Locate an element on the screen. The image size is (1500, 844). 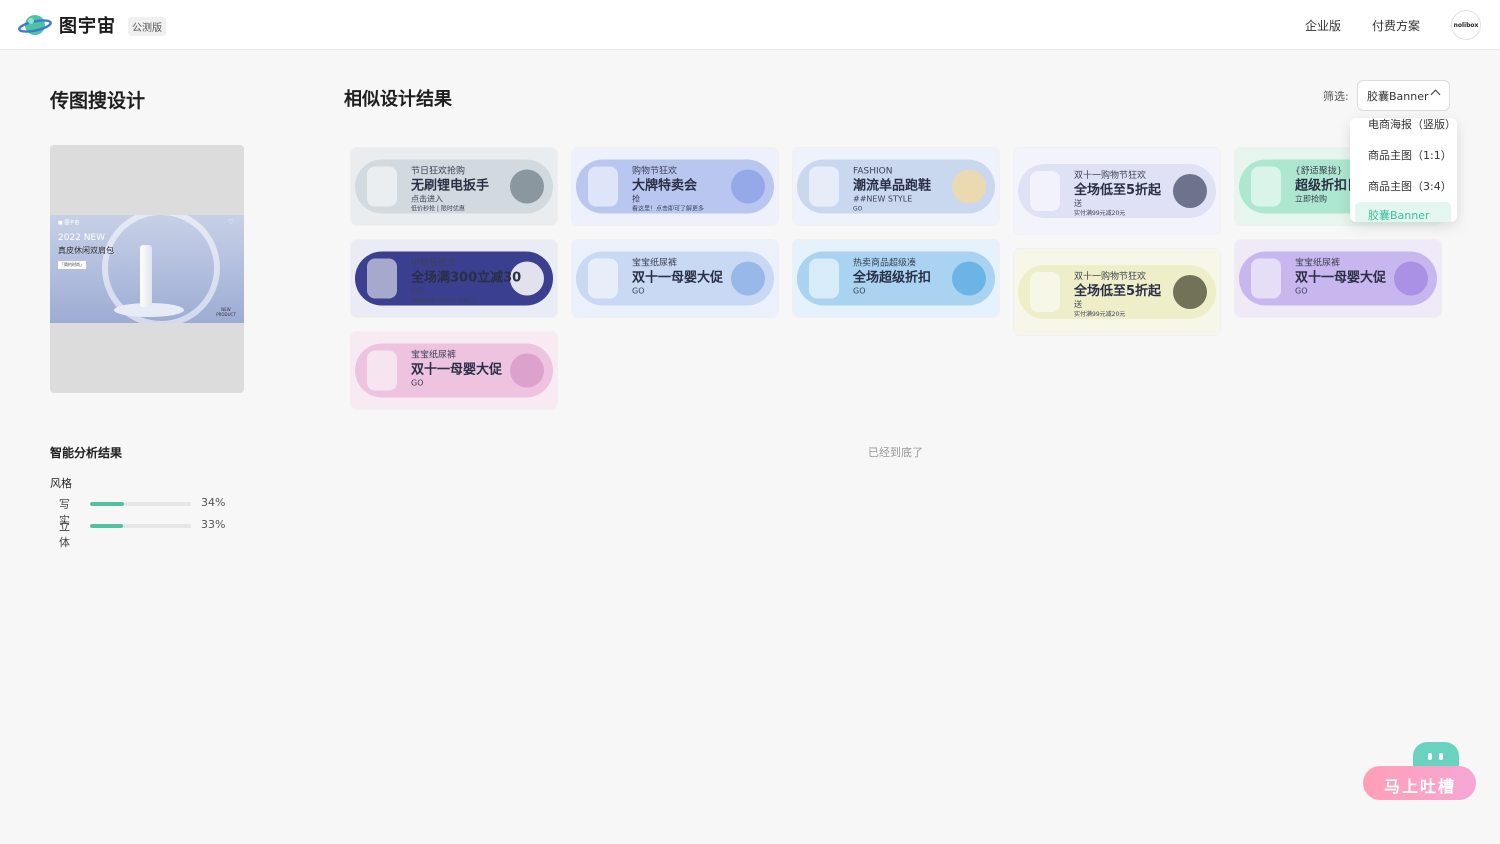
filter-dropdown-menu: 电商海报（竖版） 商品主图（1:1） 商品主图（3:4） 胶囊Banner is located at coordinates (1403, 170).